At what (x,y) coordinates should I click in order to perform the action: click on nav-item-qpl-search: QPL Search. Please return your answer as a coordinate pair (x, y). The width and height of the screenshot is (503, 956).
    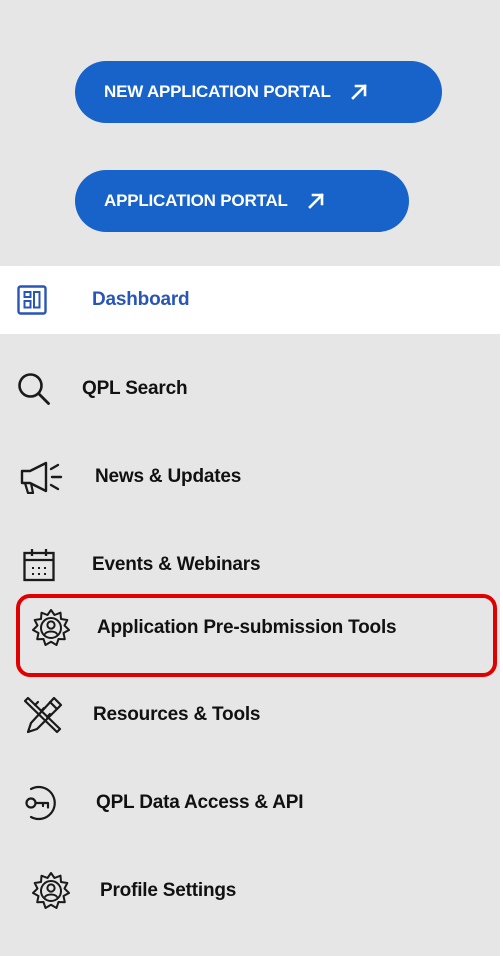
    Looking at the image, I should click on (250, 389).